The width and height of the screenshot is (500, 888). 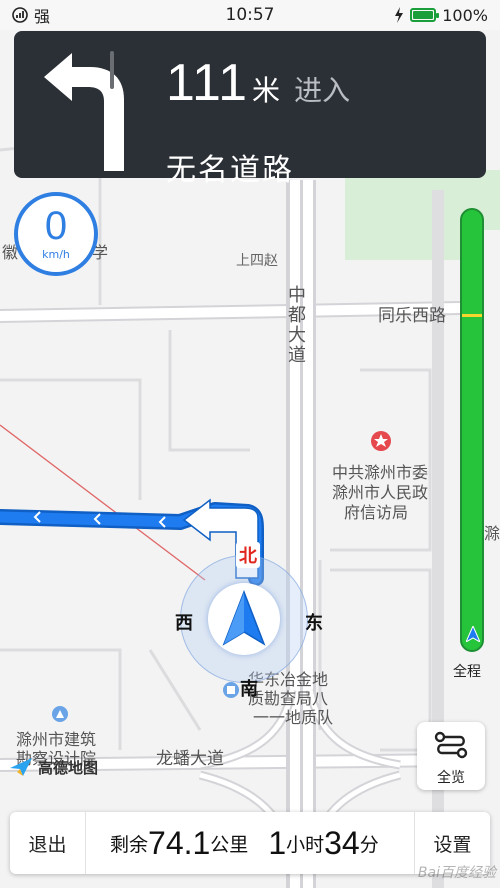 What do you see at coordinates (56, 226) in the screenshot?
I see `speed-value: 0` at bounding box center [56, 226].